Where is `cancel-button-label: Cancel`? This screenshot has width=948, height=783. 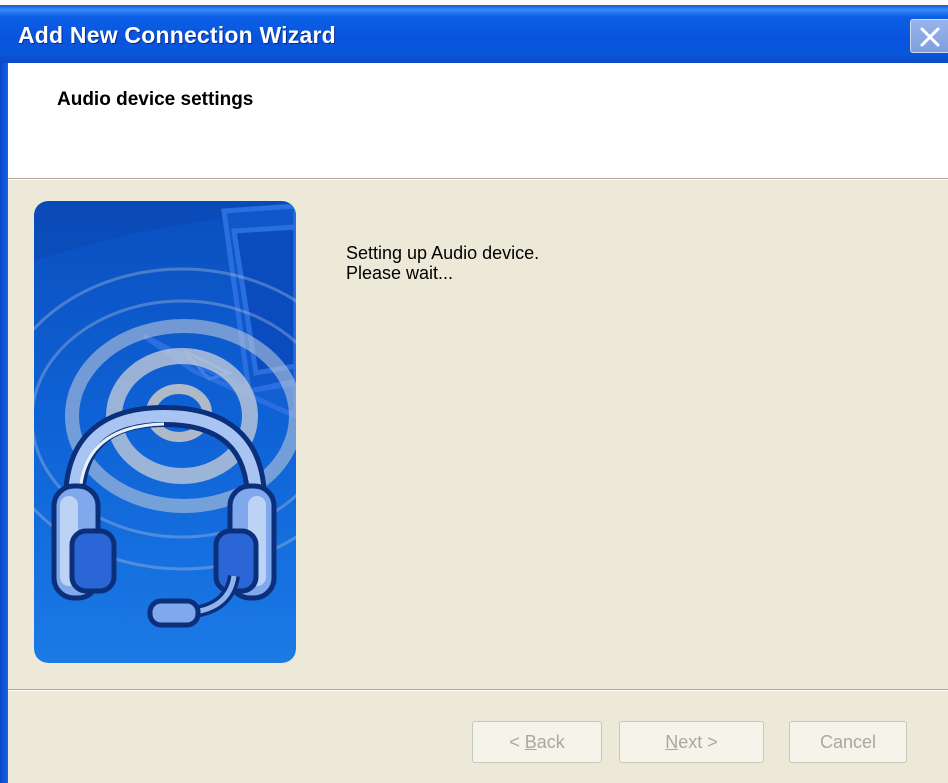 cancel-button-label: Cancel is located at coordinates (848, 742).